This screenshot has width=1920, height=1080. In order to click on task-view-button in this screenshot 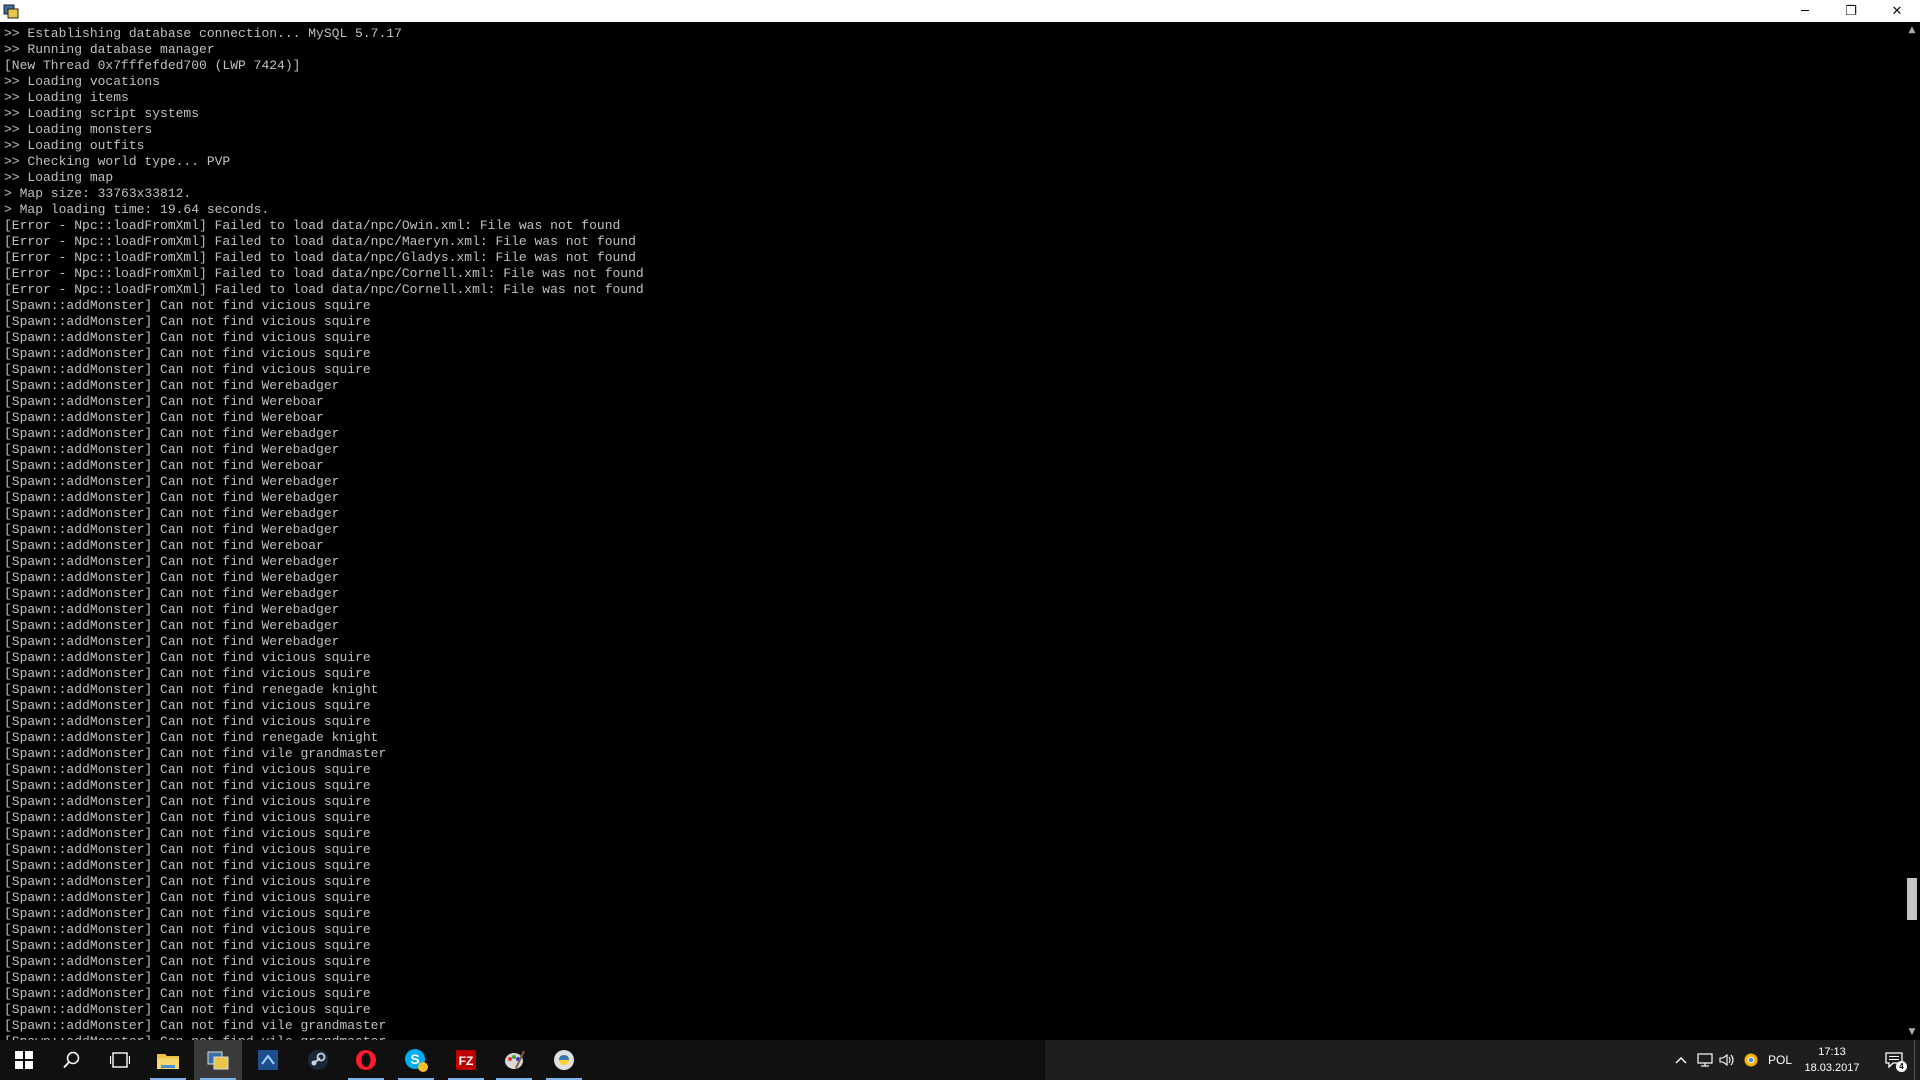, I will do `click(120, 1060)`.